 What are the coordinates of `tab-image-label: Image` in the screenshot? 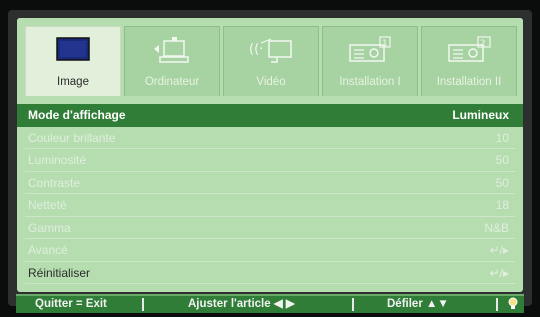 It's located at (73, 82).